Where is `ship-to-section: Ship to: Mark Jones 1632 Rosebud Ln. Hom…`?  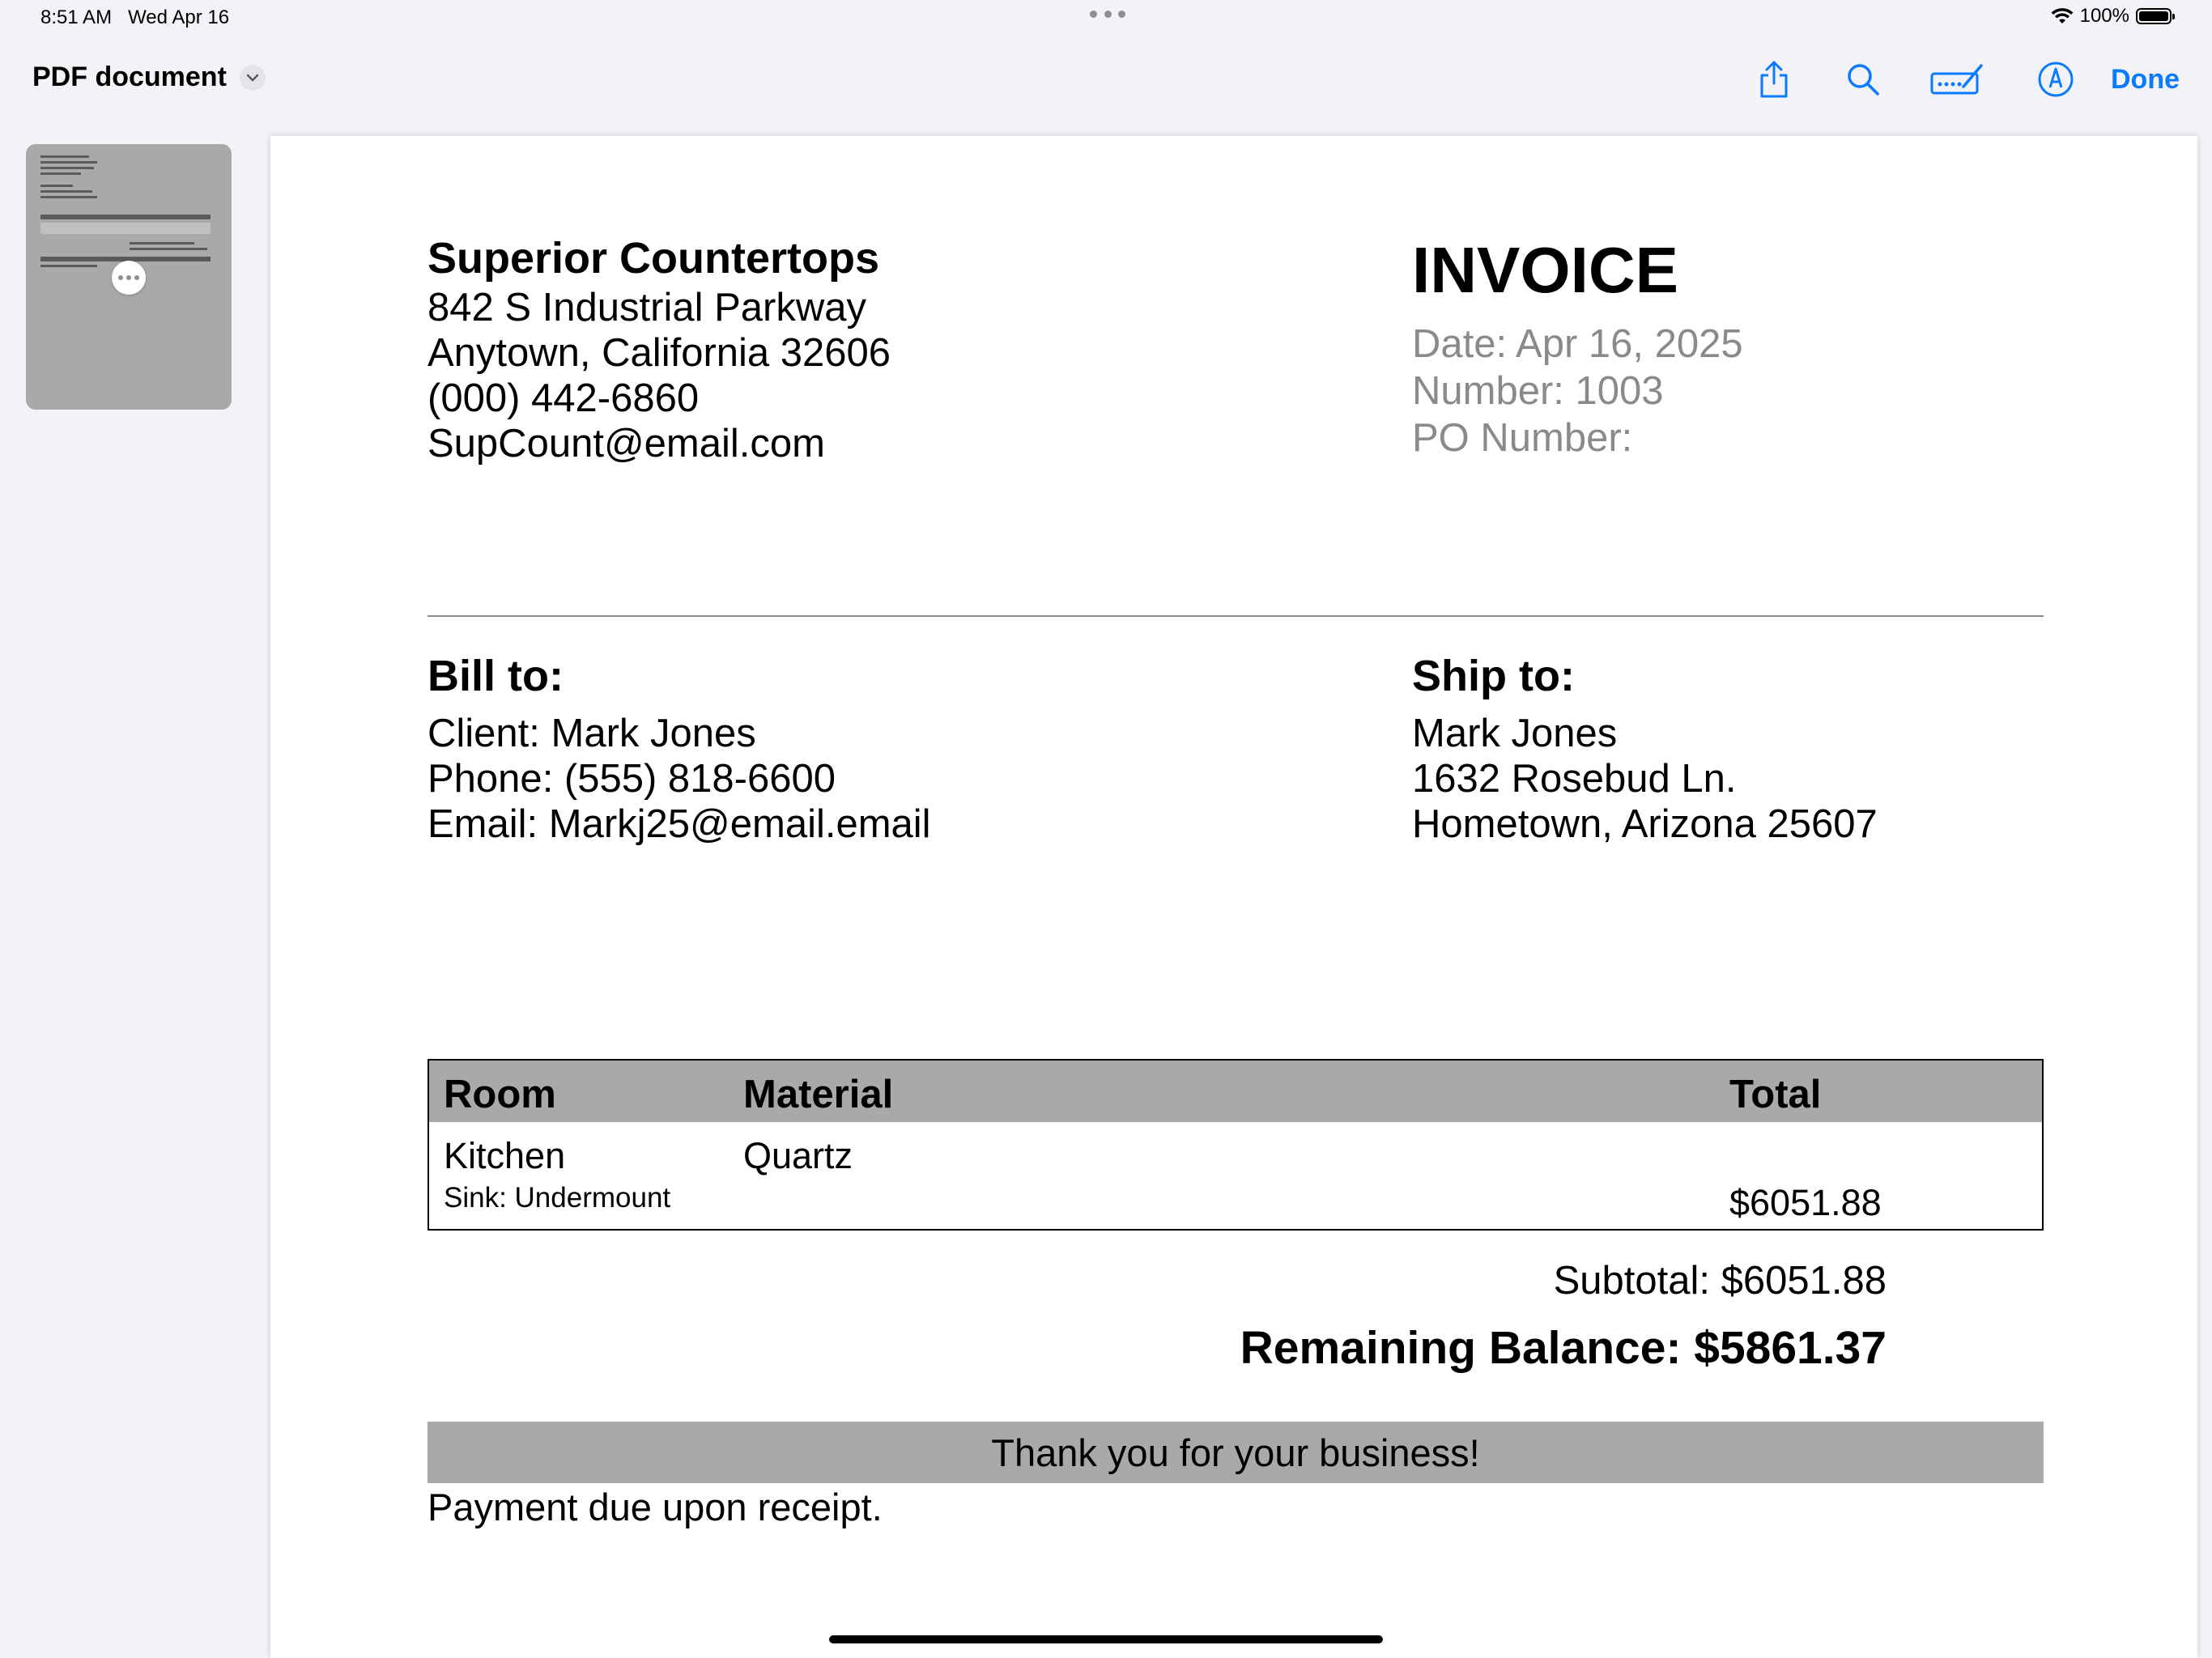
ship-to-section: Ship to: Mark Jones 1632 Rosebud Ln. Hom… is located at coordinates (1645, 748).